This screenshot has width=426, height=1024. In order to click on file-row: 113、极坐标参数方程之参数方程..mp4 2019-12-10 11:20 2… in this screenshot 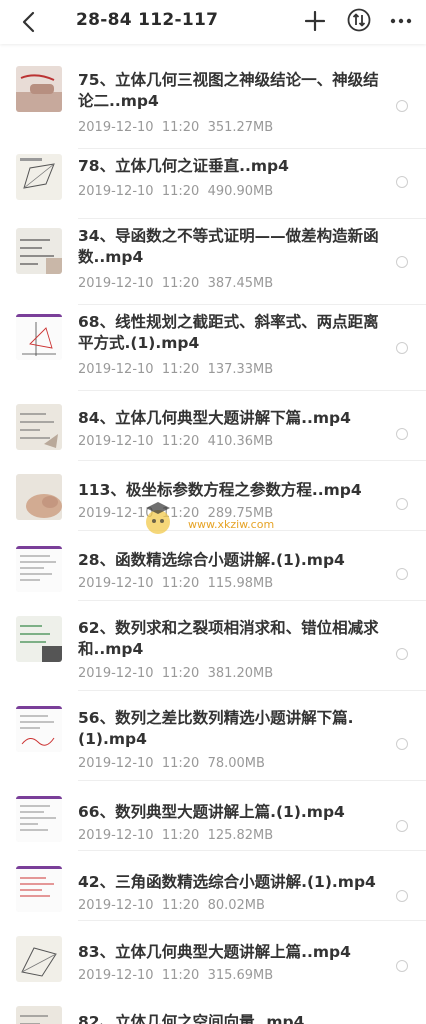, I will do `click(213, 495)`.